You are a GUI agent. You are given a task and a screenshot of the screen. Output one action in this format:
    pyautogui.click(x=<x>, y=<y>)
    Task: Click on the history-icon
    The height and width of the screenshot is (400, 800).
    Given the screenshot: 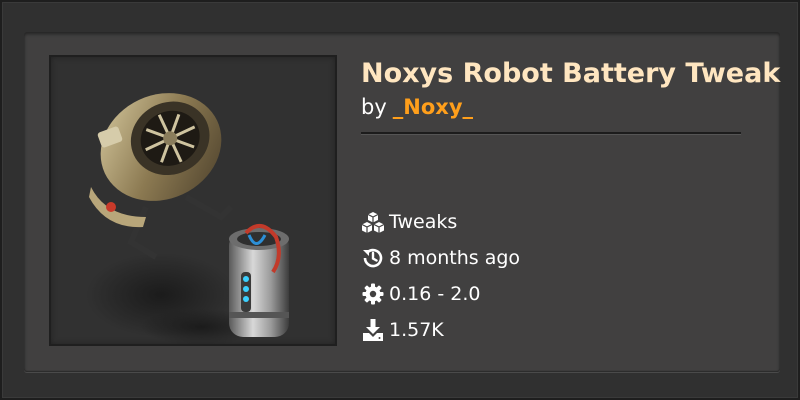 What is the action you would take?
    pyautogui.click(x=375, y=258)
    